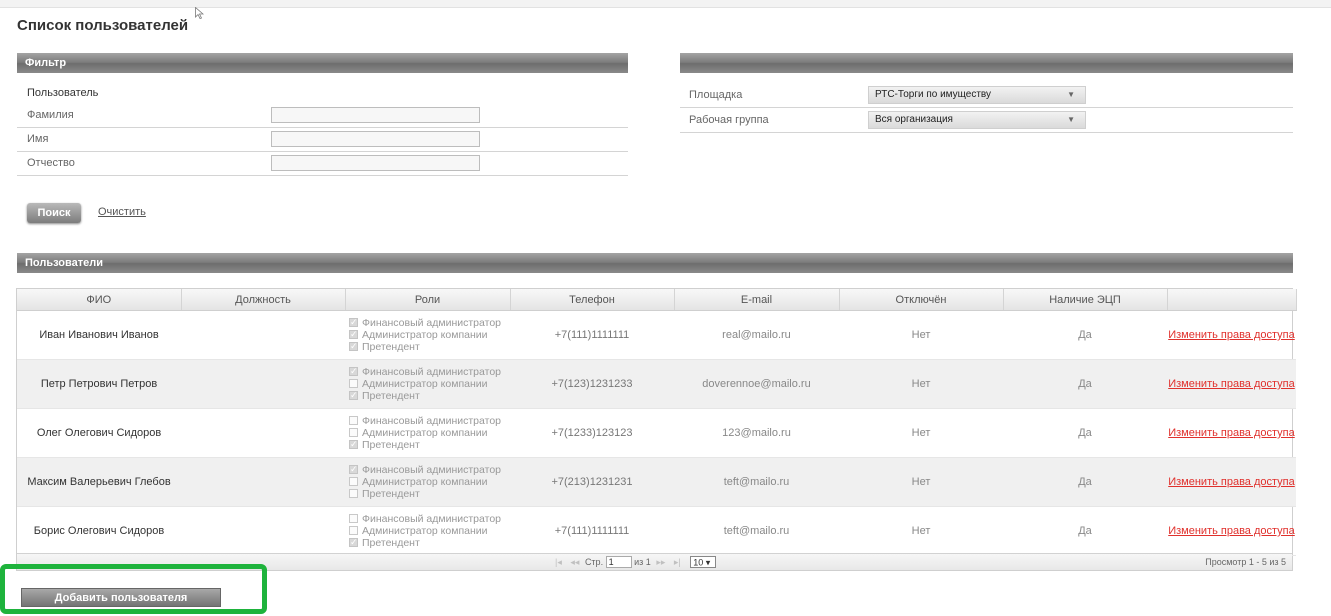 The width and height of the screenshot is (1331, 616). Describe the element at coordinates (708, 562) in the screenshot. I see `chevron-down-icon: ▾` at that location.